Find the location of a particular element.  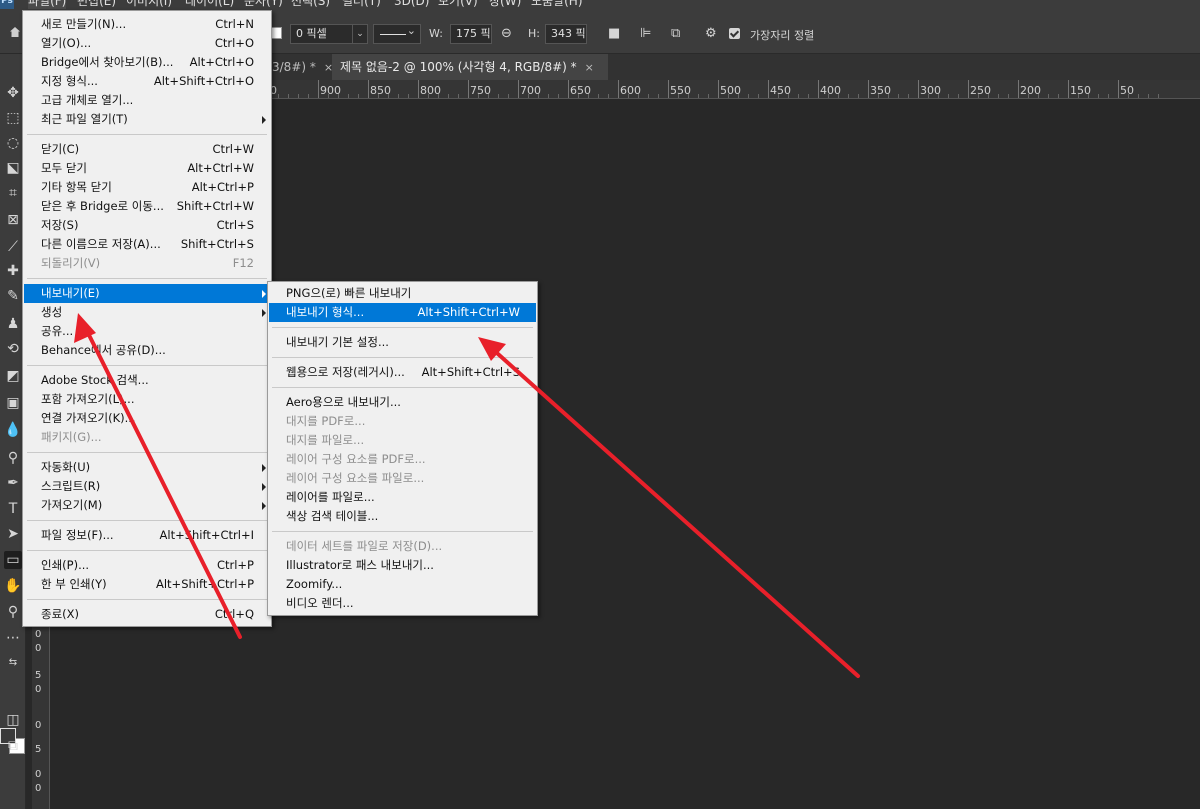

file-menu-item: 다른 이름으로 저장(A)... Shift+Ctrl+S is located at coordinates (147, 244).